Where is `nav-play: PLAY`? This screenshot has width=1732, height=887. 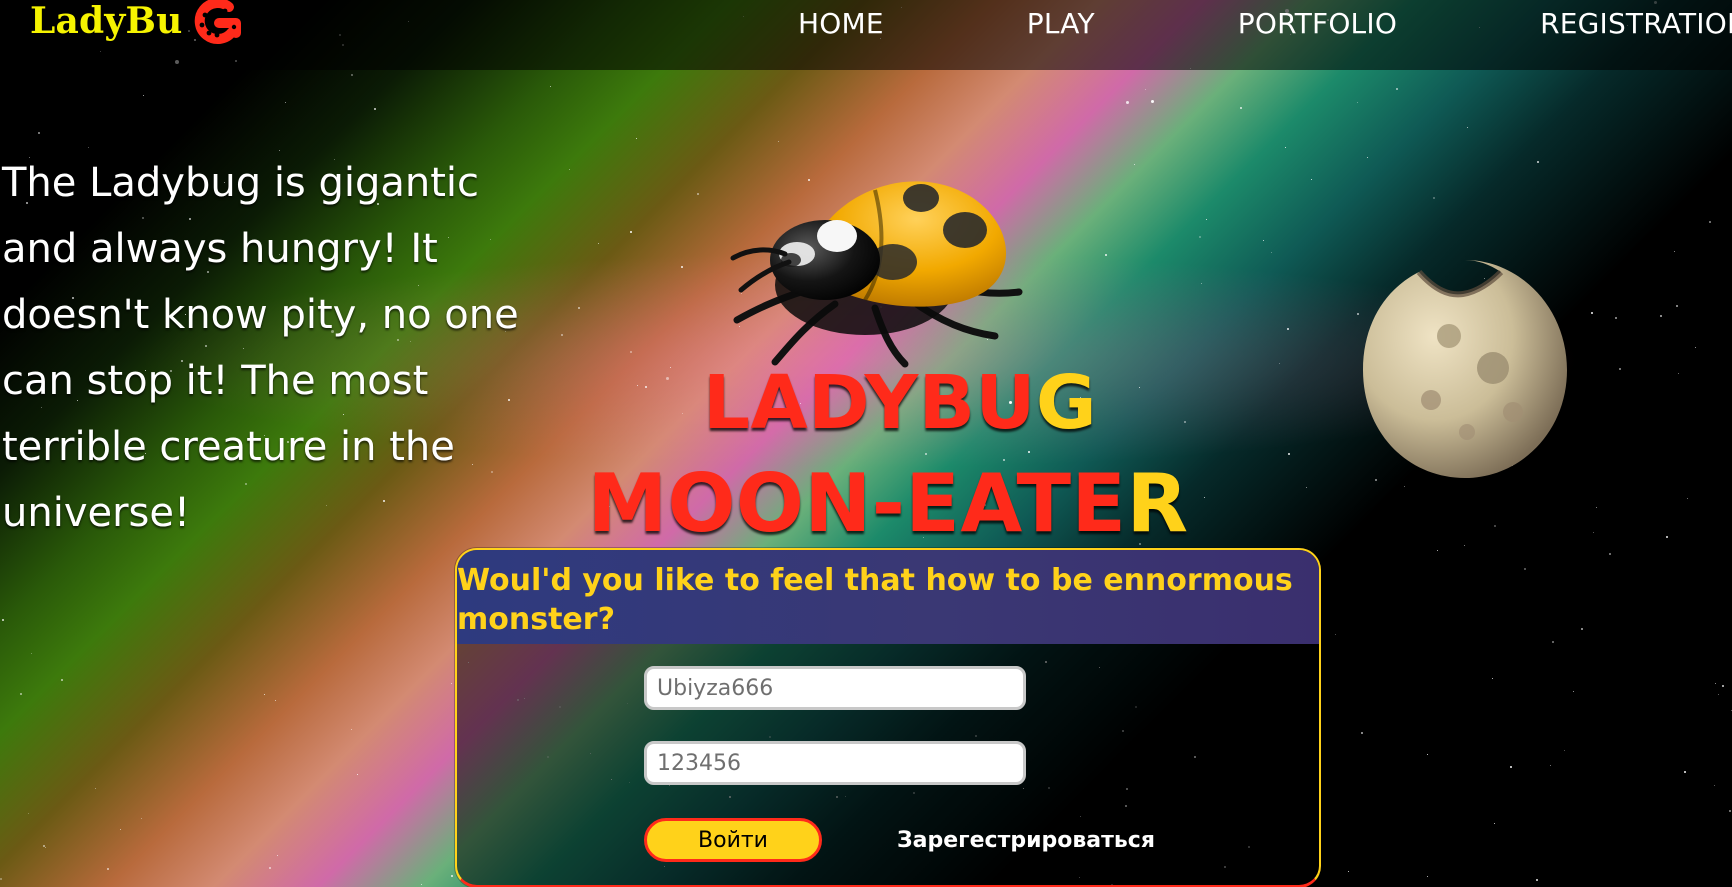
nav-play: PLAY is located at coordinates (1061, 24).